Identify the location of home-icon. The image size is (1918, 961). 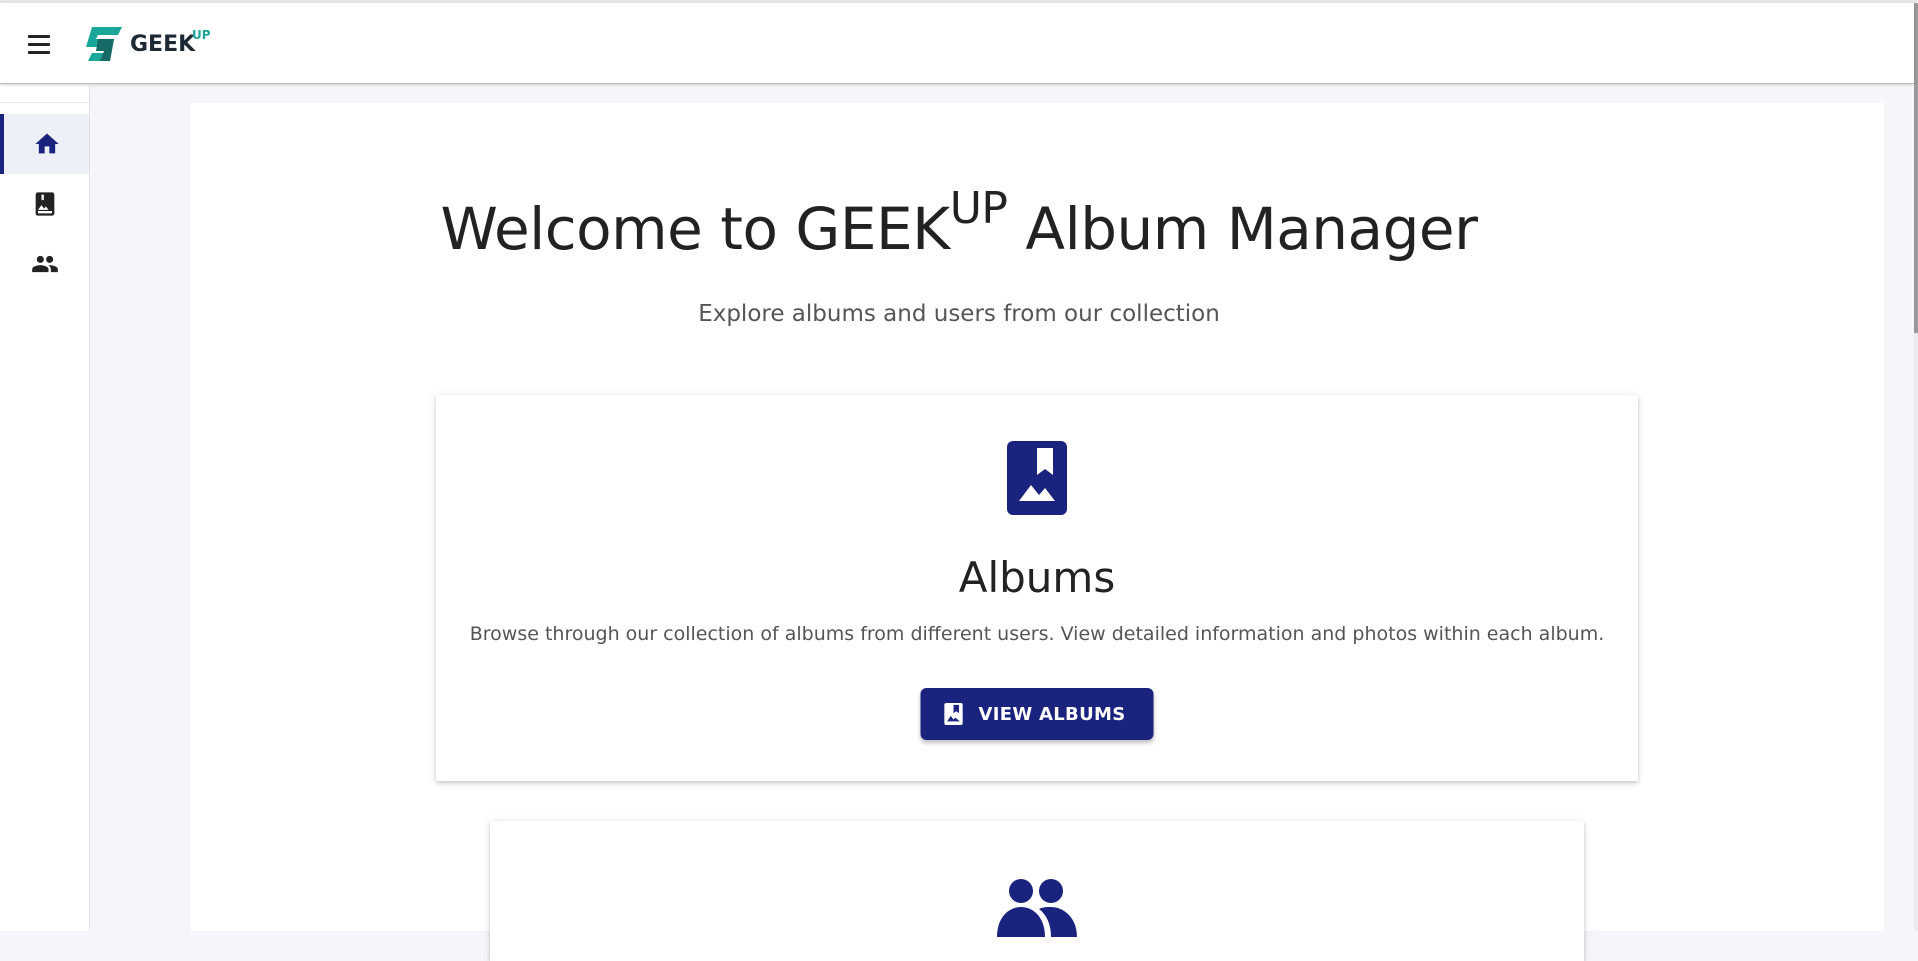
(46, 143).